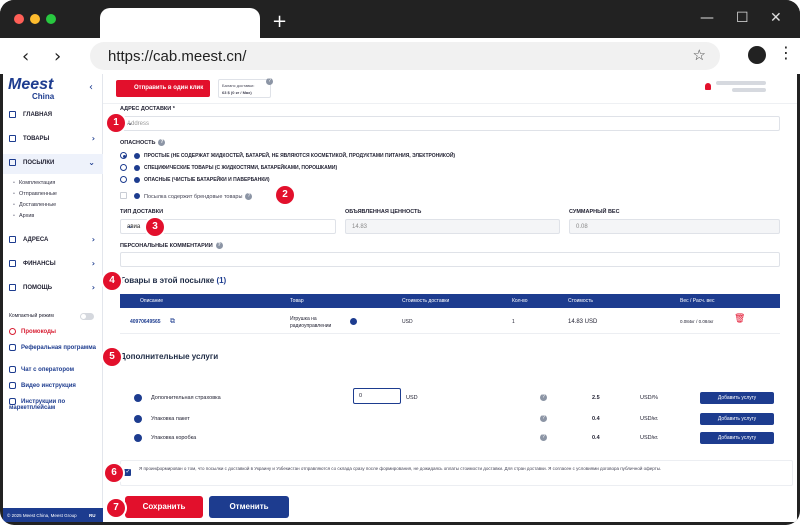 The height and width of the screenshot is (525, 800). What do you see at coordinates (35, 19) in the screenshot?
I see `minimize-dot-icon` at bounding box center [35, 19].